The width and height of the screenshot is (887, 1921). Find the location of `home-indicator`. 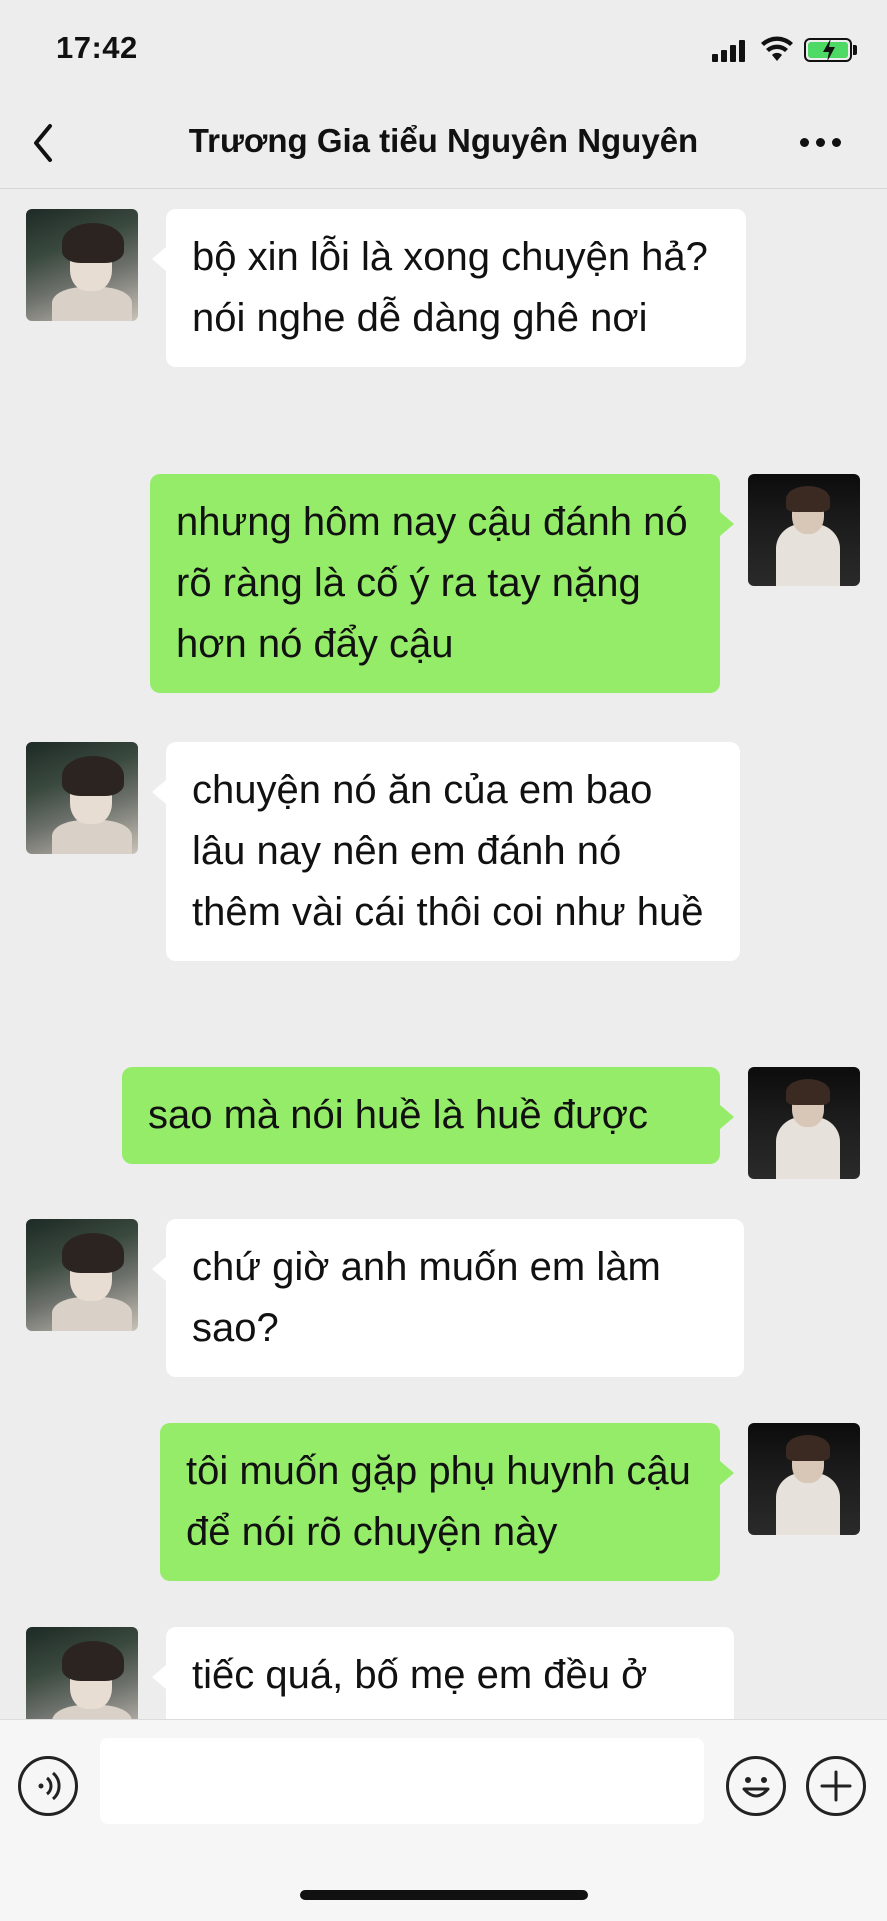

home-indicator is located at coordinates (444, 1895).